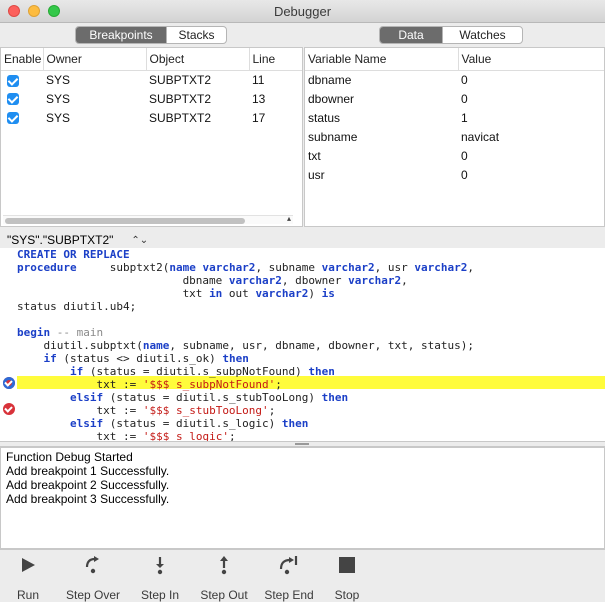 This screenshot has width=605, height=602. Describe the element at coordinates (140, 240) in the screenshot. I see `chevron-up-down-icon: ⌃⌄` at that location.